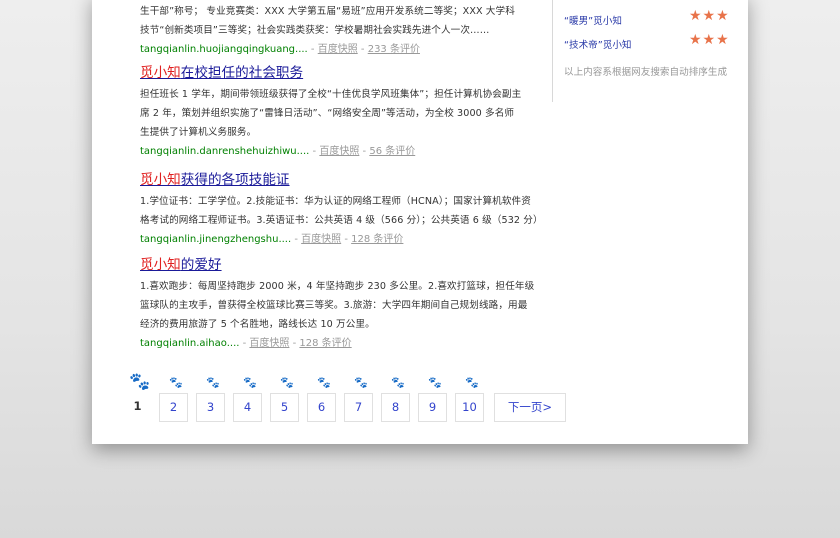  Describe the element at coordinates (247, 407) in the screenshot. I see `page-4-button: 4` at that location.